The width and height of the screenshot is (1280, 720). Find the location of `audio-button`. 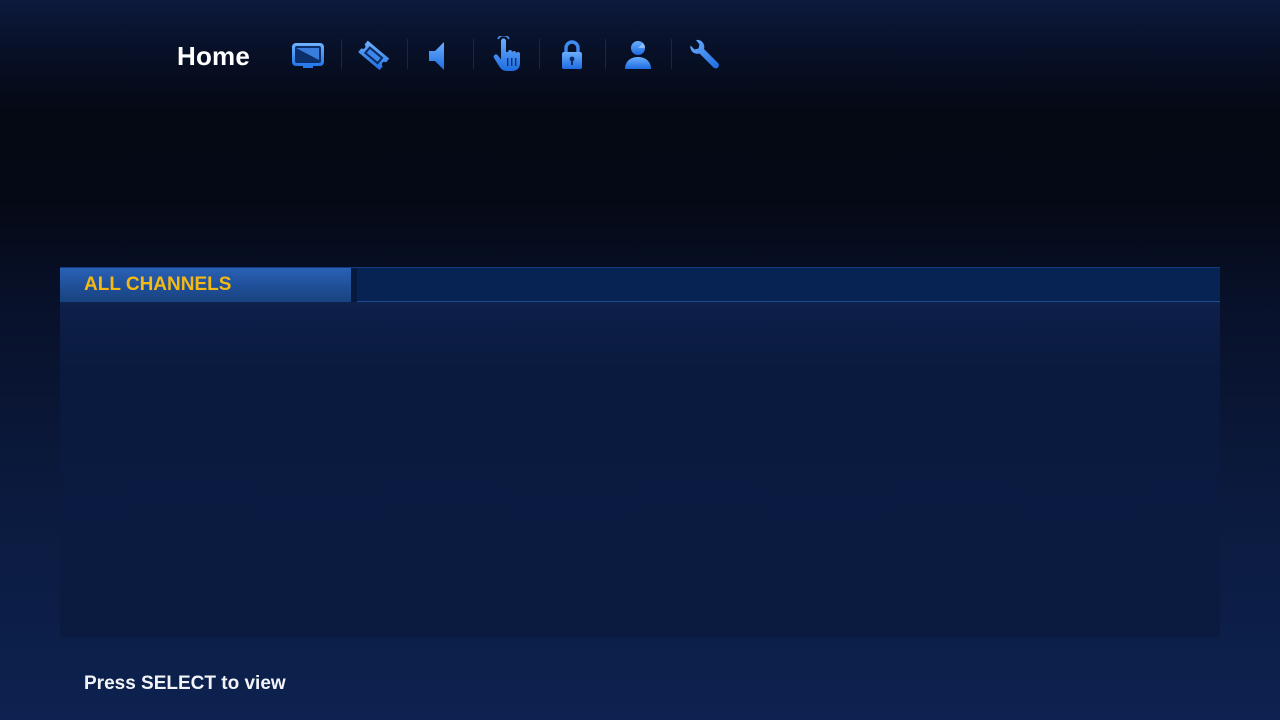

audio-button is located at coordinates (440, 55).